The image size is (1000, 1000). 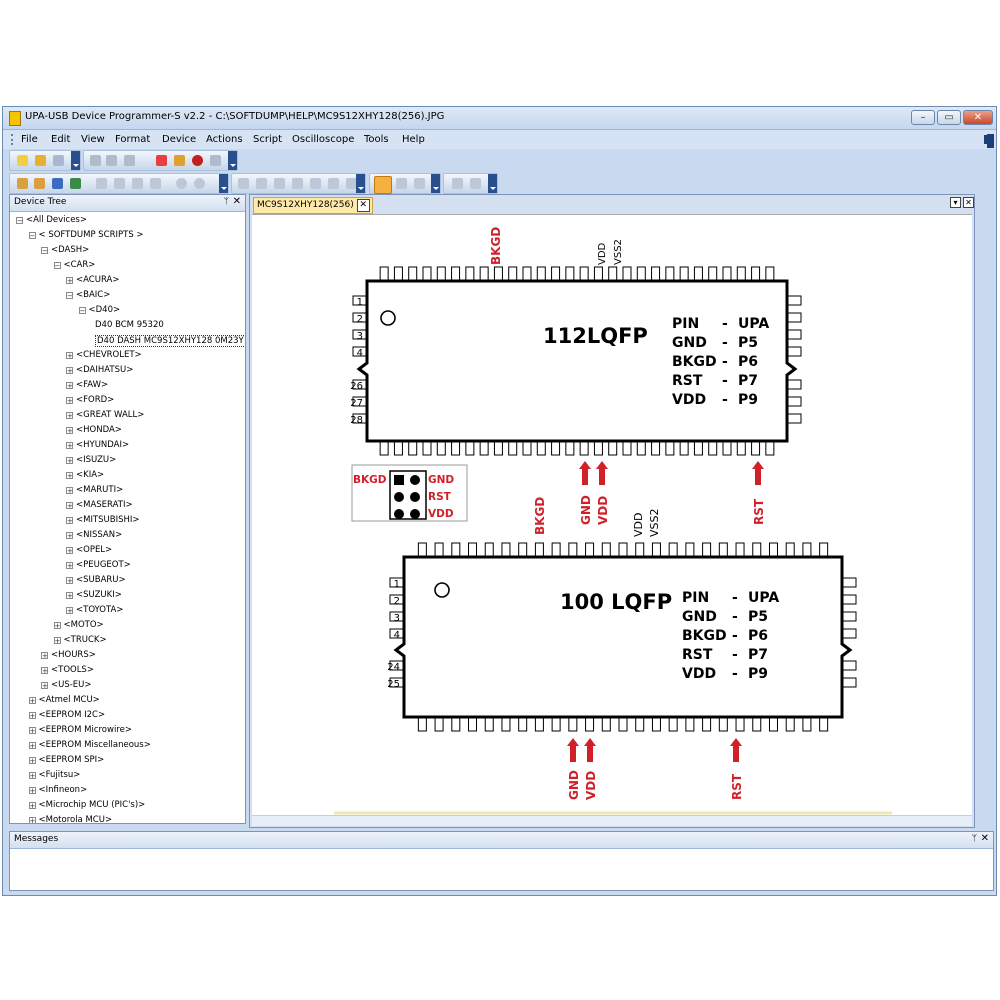 What do you see at coordinates (95, 400) in the screenshot?
I see `tree-item: <FORD>` at bounding box center [95, 400].